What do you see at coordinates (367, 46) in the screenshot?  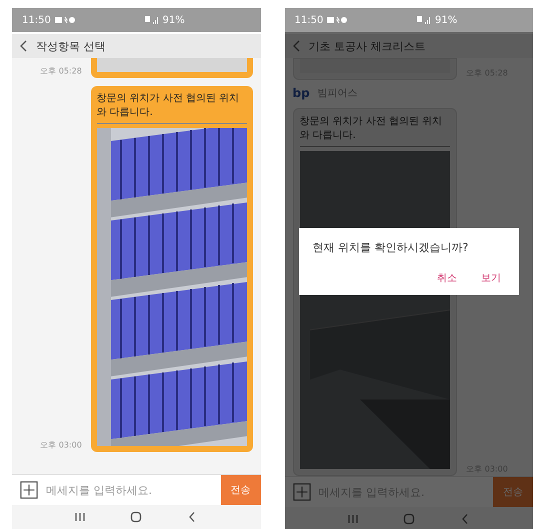 I see `screen-title: 기초 토공사 체크리스트` at bounding box center [367, 46].